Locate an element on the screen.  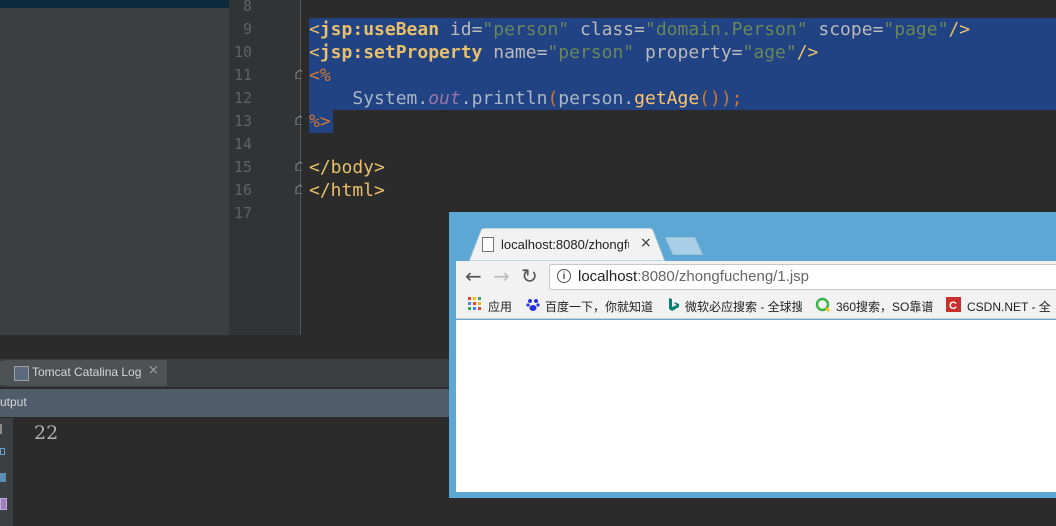
url-text: localhost:8080/zhongfucheng/1.jsp is located at coordinates (694, 276).